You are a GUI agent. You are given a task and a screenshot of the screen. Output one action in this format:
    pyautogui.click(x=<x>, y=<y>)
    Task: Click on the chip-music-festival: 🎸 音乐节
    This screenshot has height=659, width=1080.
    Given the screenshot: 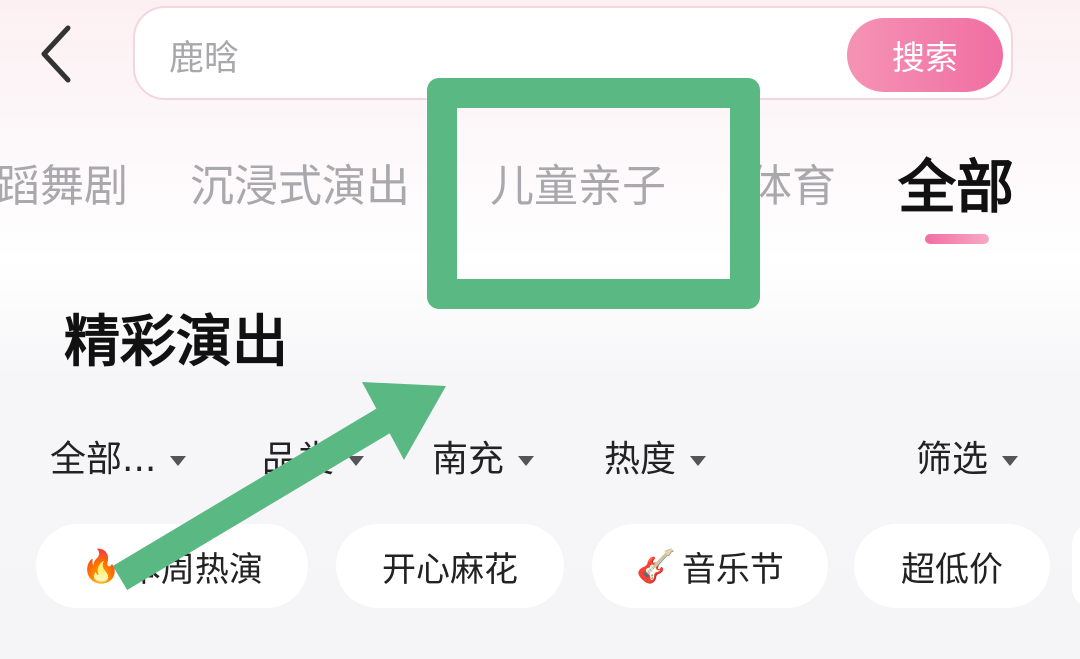 What is the action you would take?
    pyautogui.click(x=710, y=566)
    